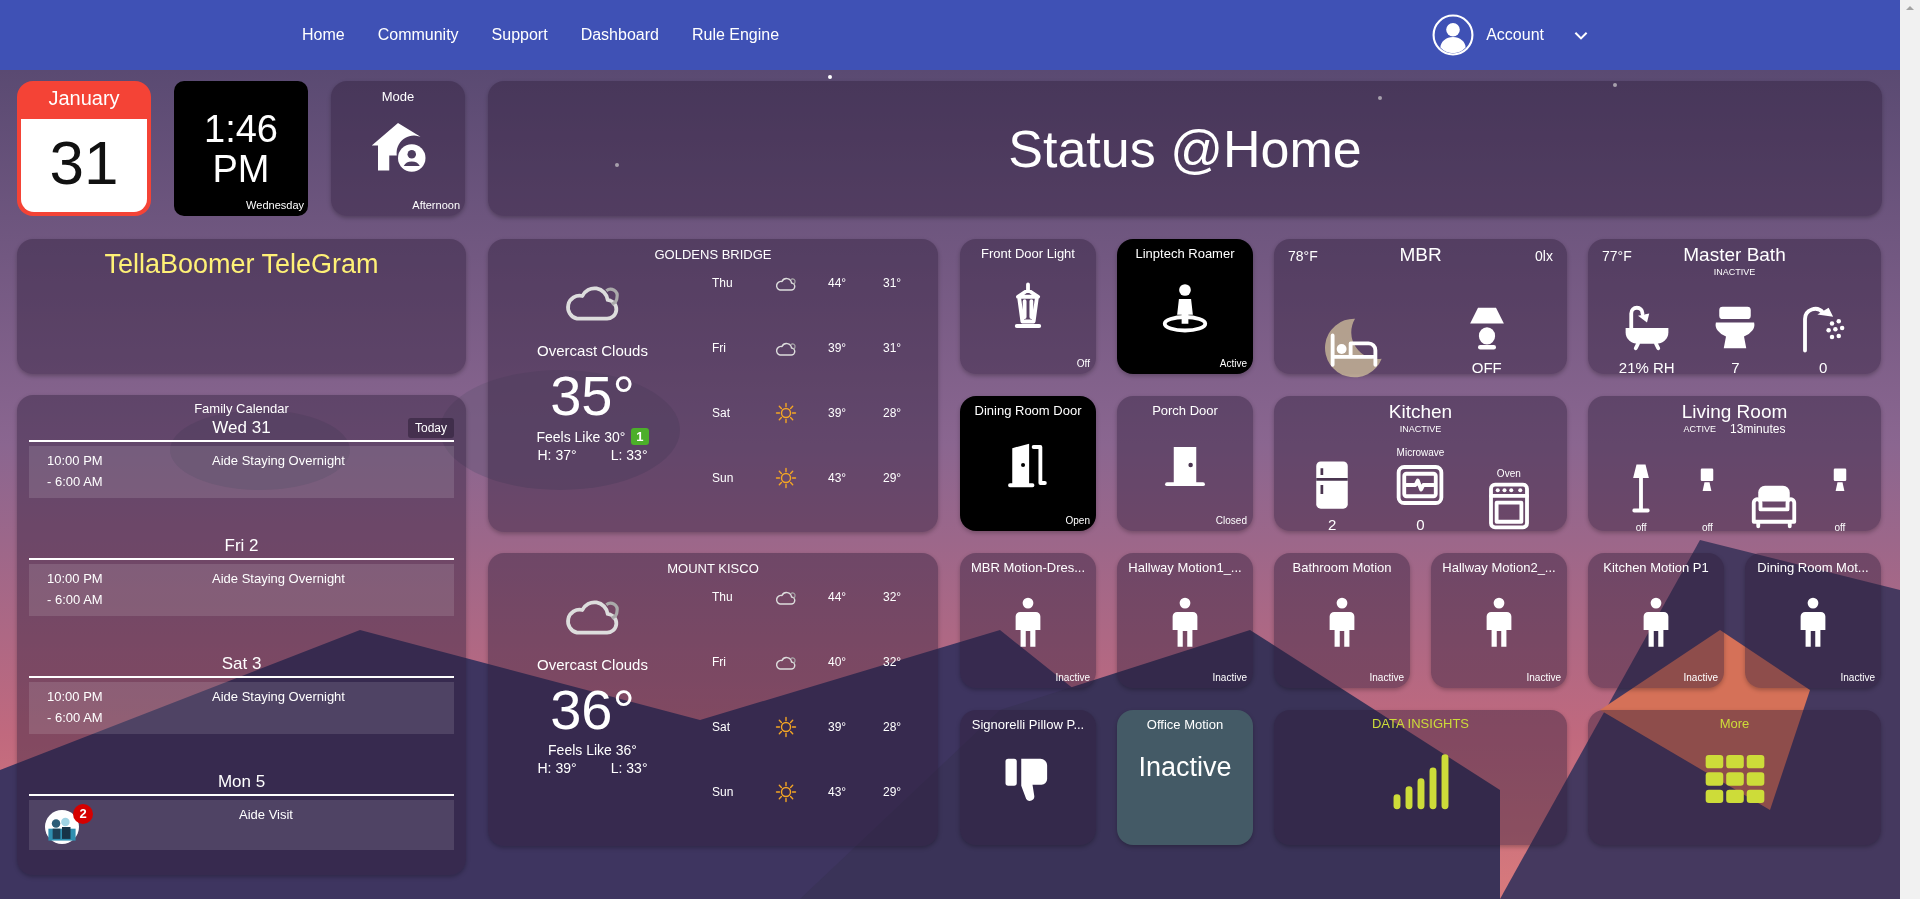 This screenshot has height=899, width=1920. I want to click on scrollbar, so click(1910, 449).